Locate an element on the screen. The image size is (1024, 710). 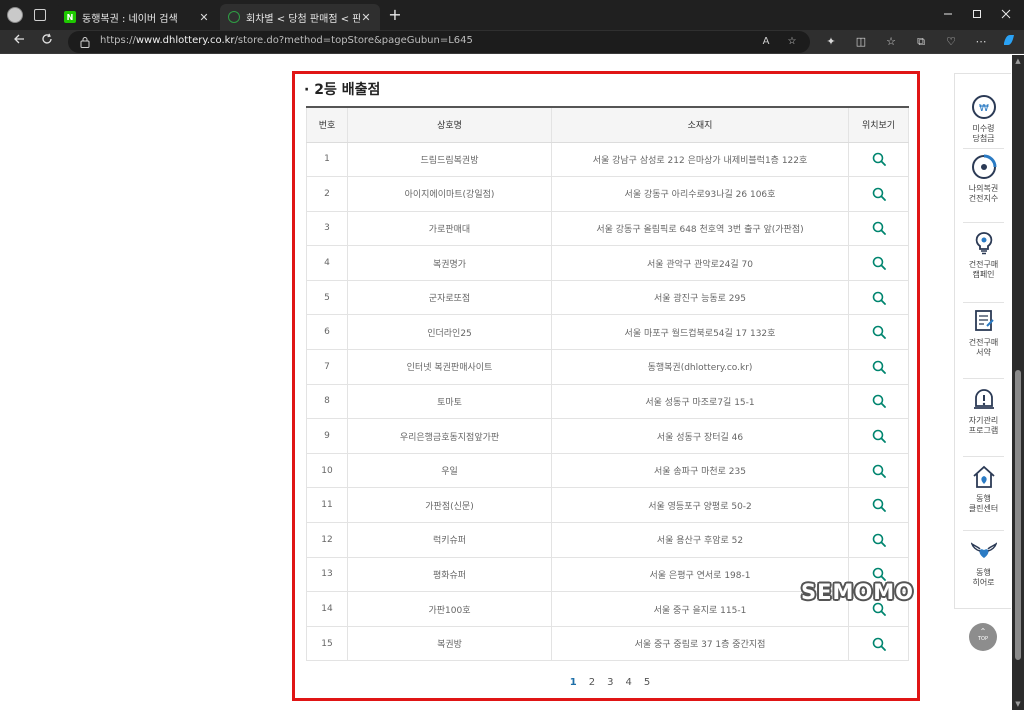
quick-menu-label: 건전구매 캠페인 is located at coordinates (983, 269).